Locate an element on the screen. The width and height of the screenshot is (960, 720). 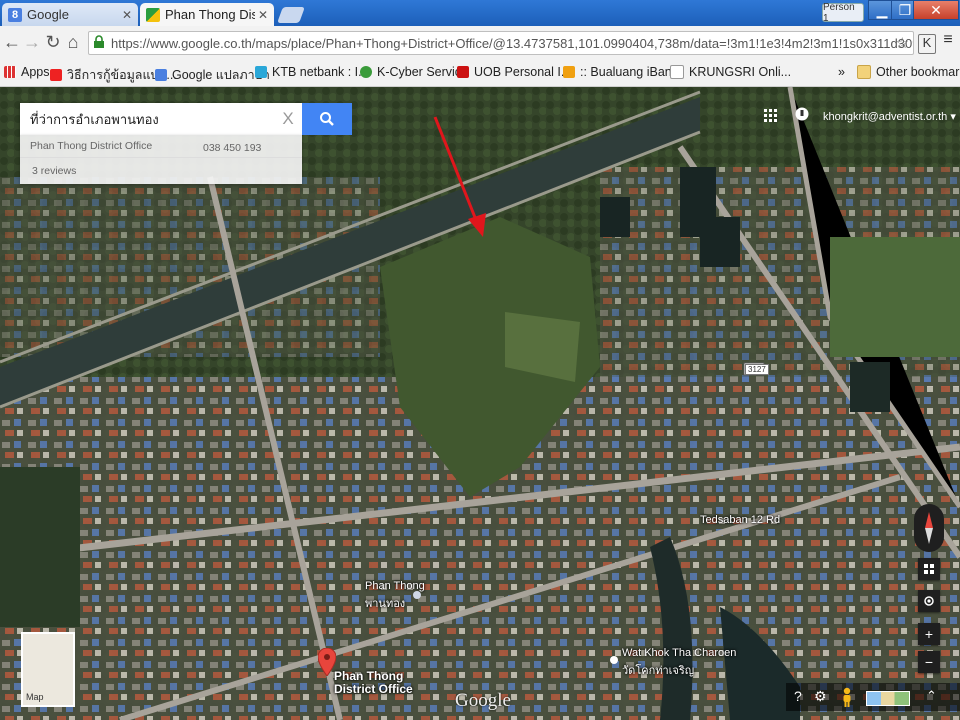
town-poi-icon is located at coordinates (417, 595).